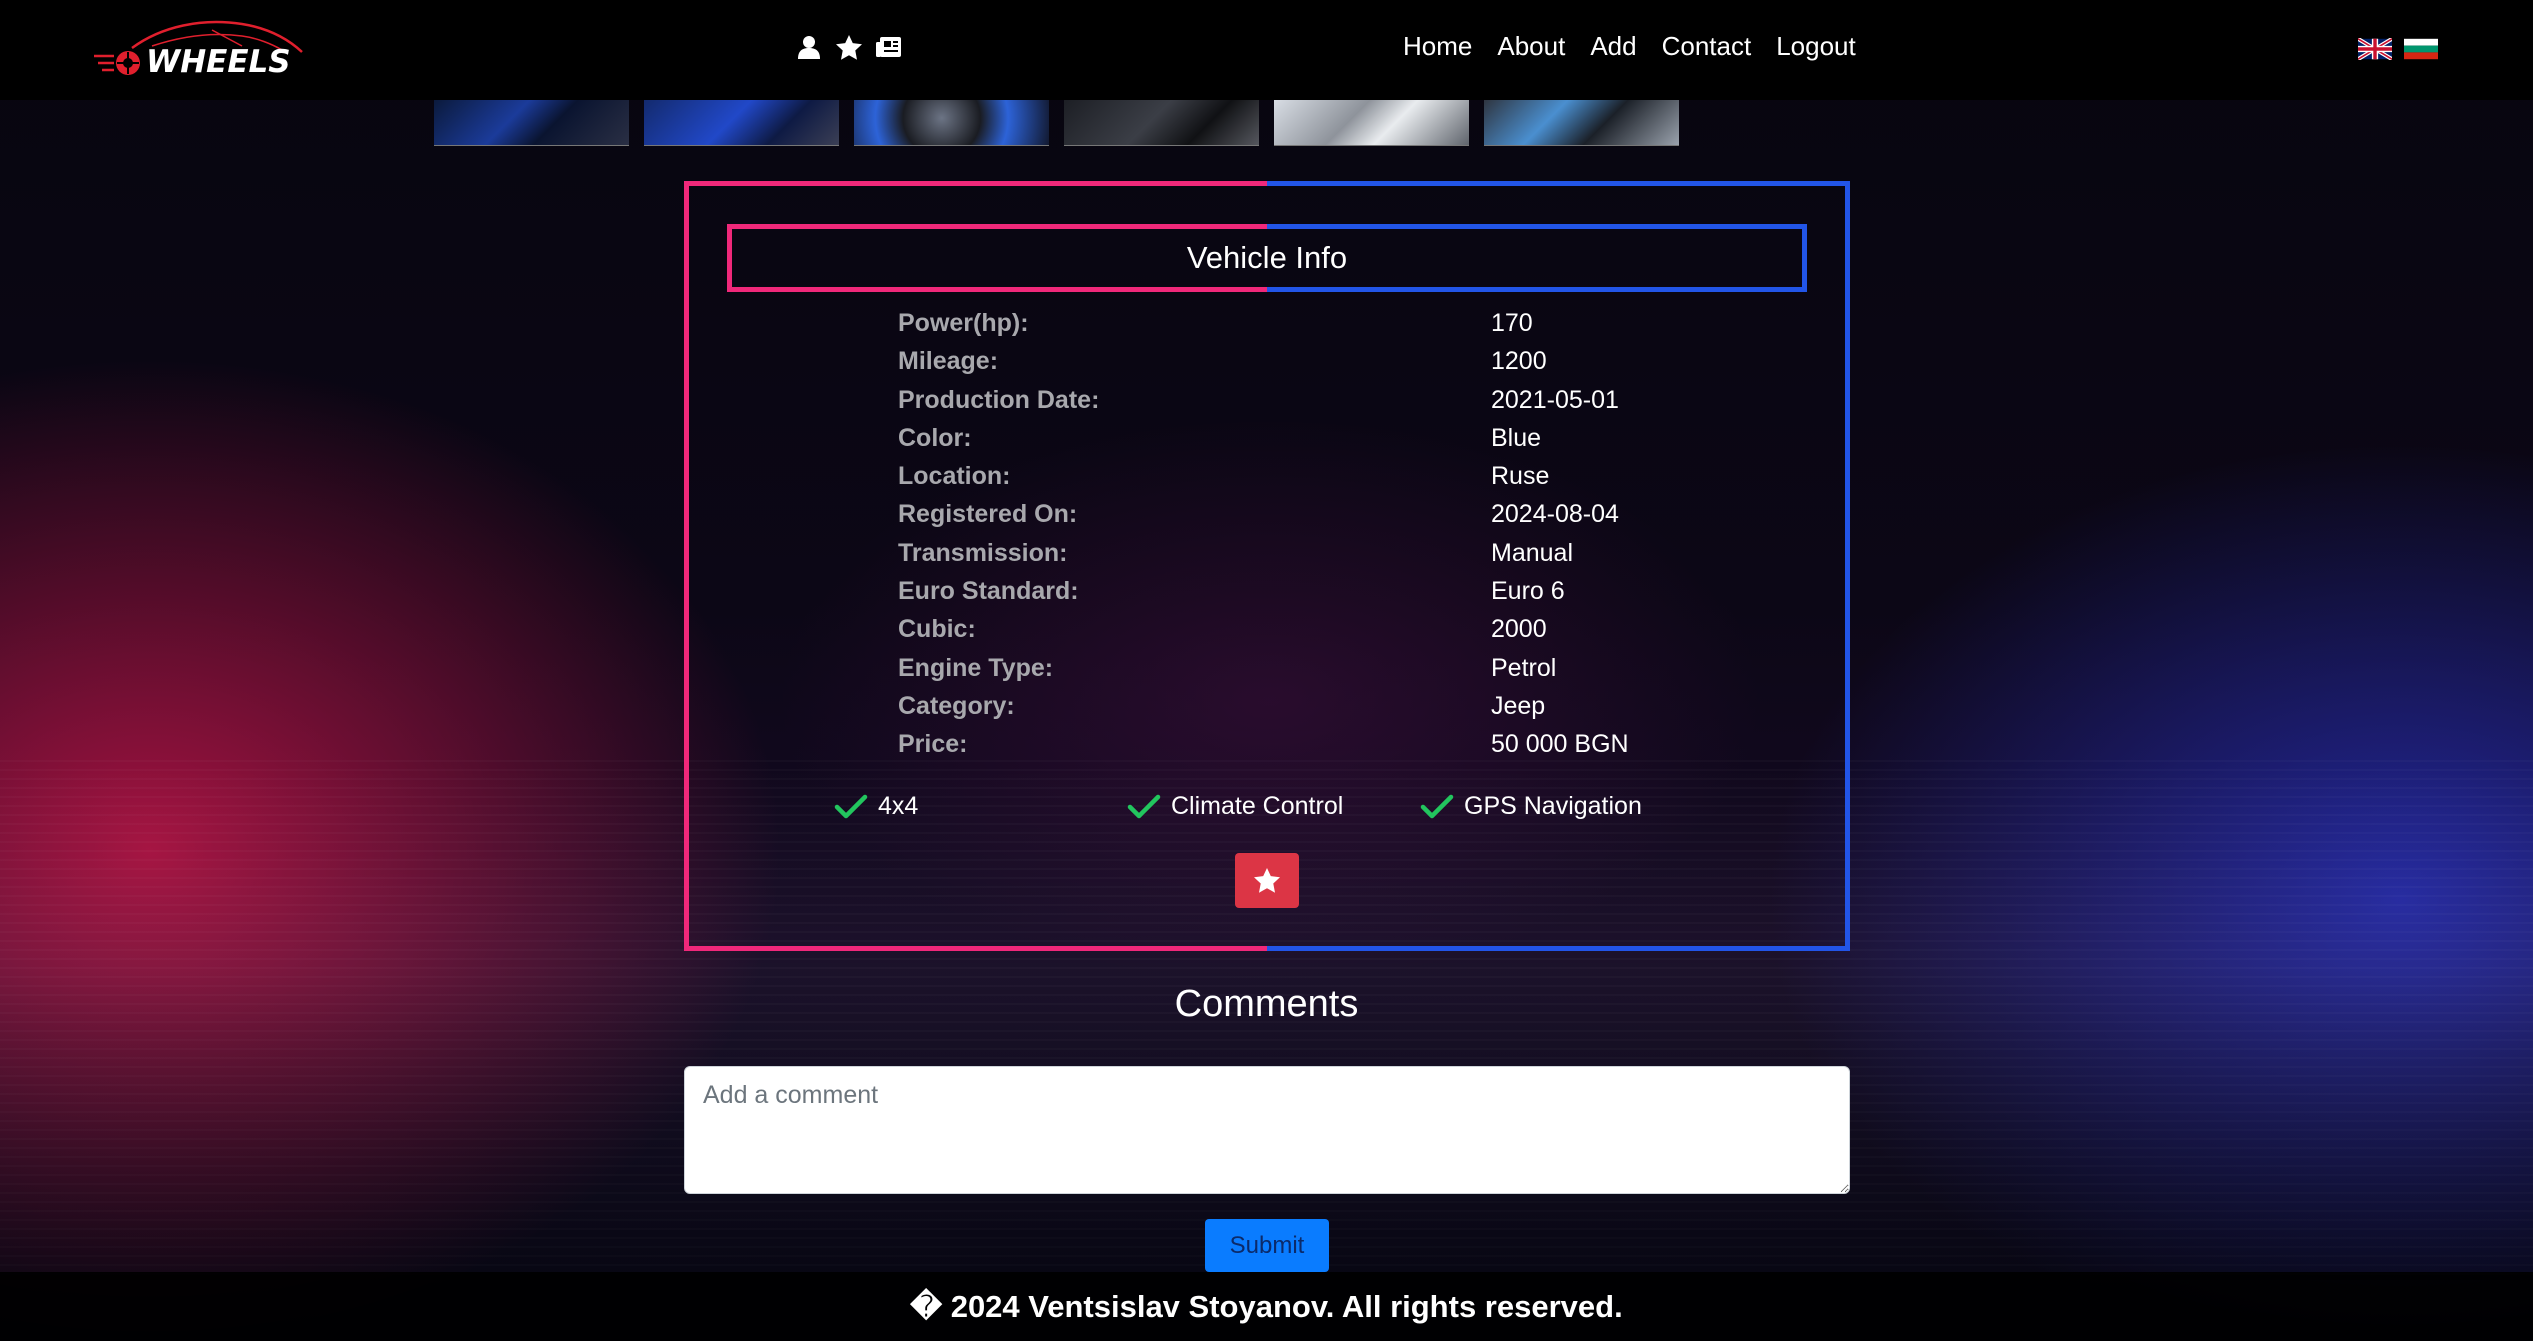  Describe the element at coordinates (999, 399) in the screenshot. I see `spec-label: Production Date:` at that location.